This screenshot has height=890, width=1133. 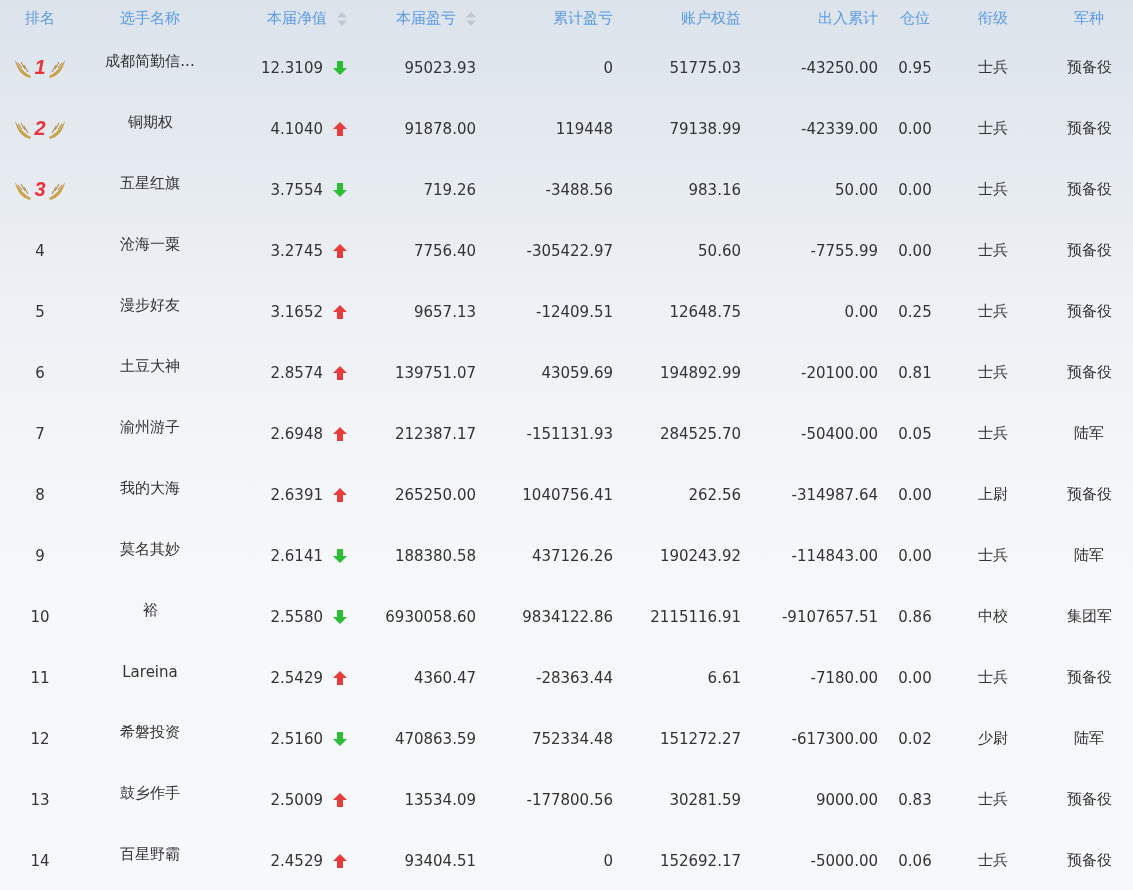 What do you see at coordinates (440, 128) in the screenshot?
I see `period-pnl-cell: 91878.00` at bounding box center [440, 128].